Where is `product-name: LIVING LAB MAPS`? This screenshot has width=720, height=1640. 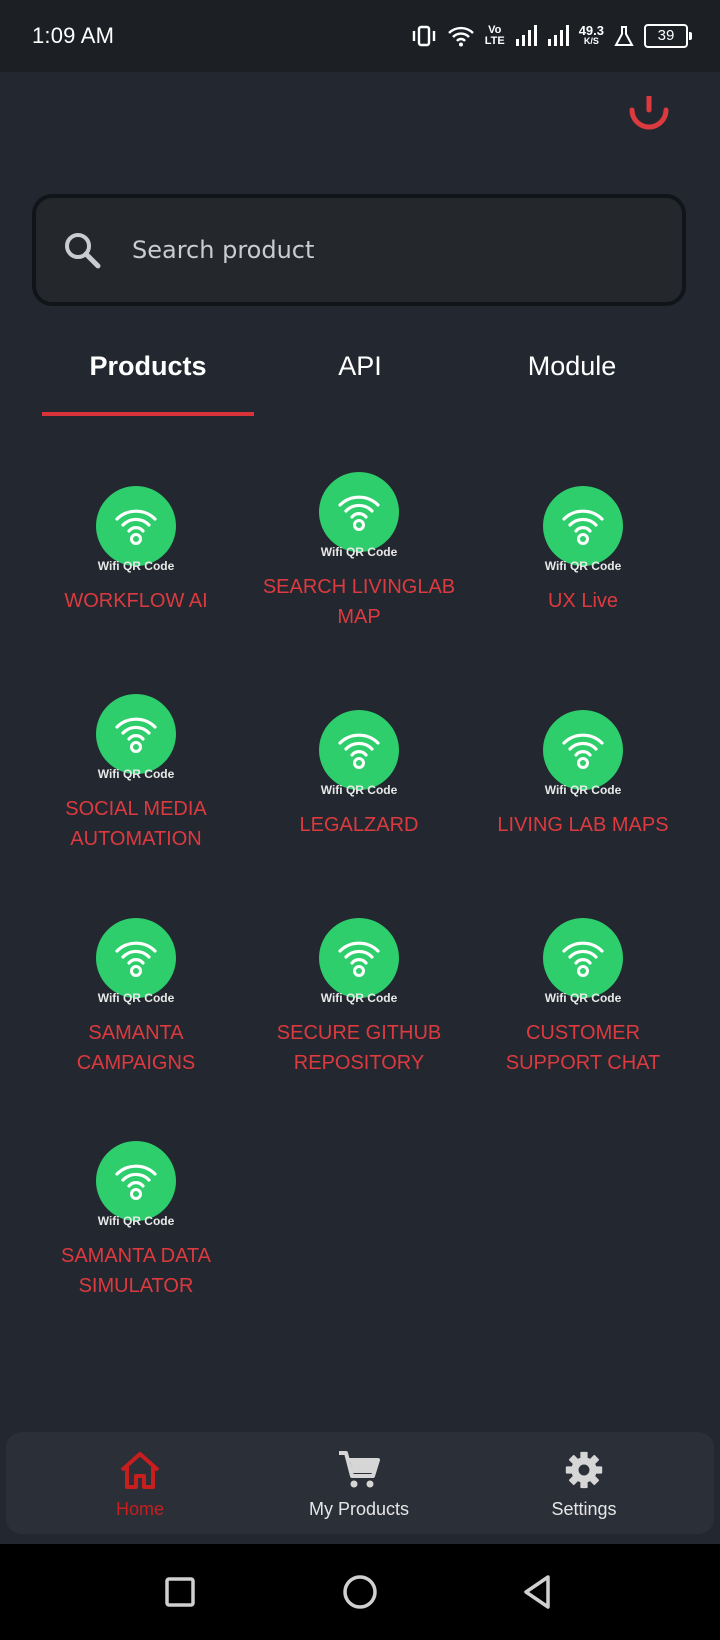 product-name: LIVING LAB MAPS is located at coordinates (583, 825).